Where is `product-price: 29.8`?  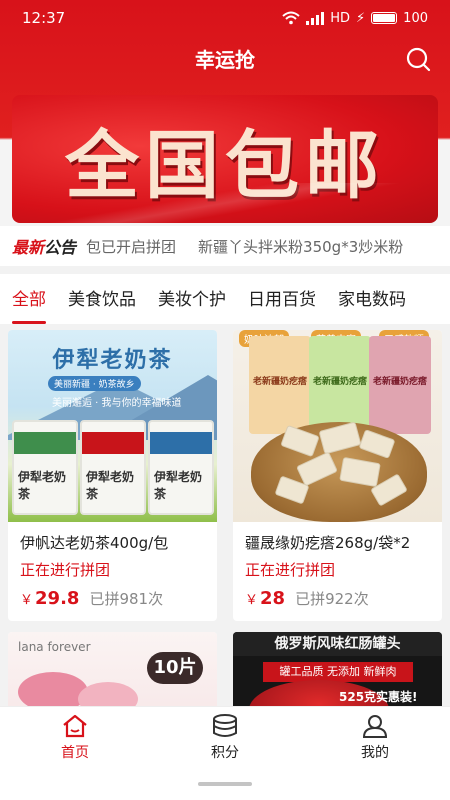
product-price: 29.8 is located at coordinates (57, 598).